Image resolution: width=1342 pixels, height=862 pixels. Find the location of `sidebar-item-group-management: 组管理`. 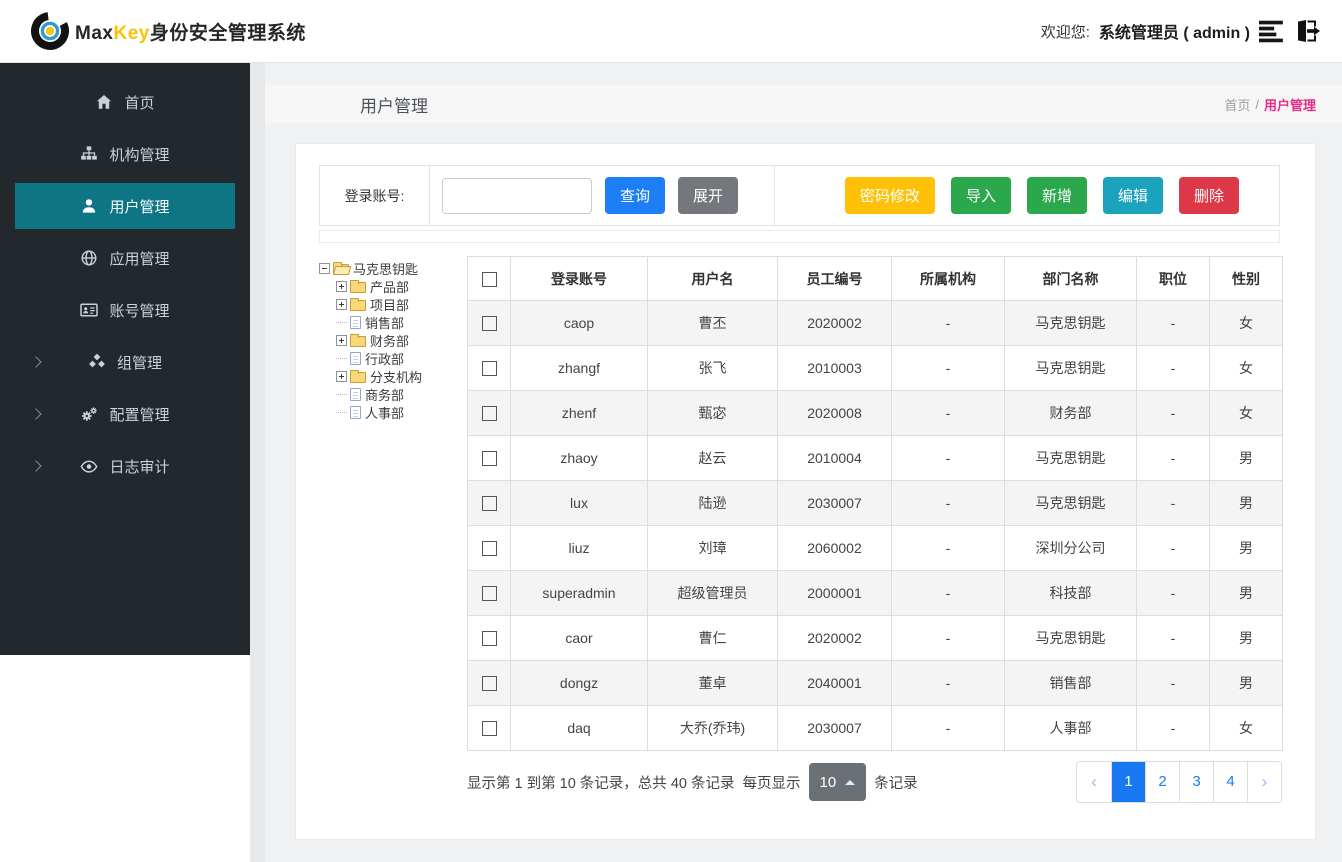

sidebar-item-group-management: 组管理 is located at coordinates (125, 362).